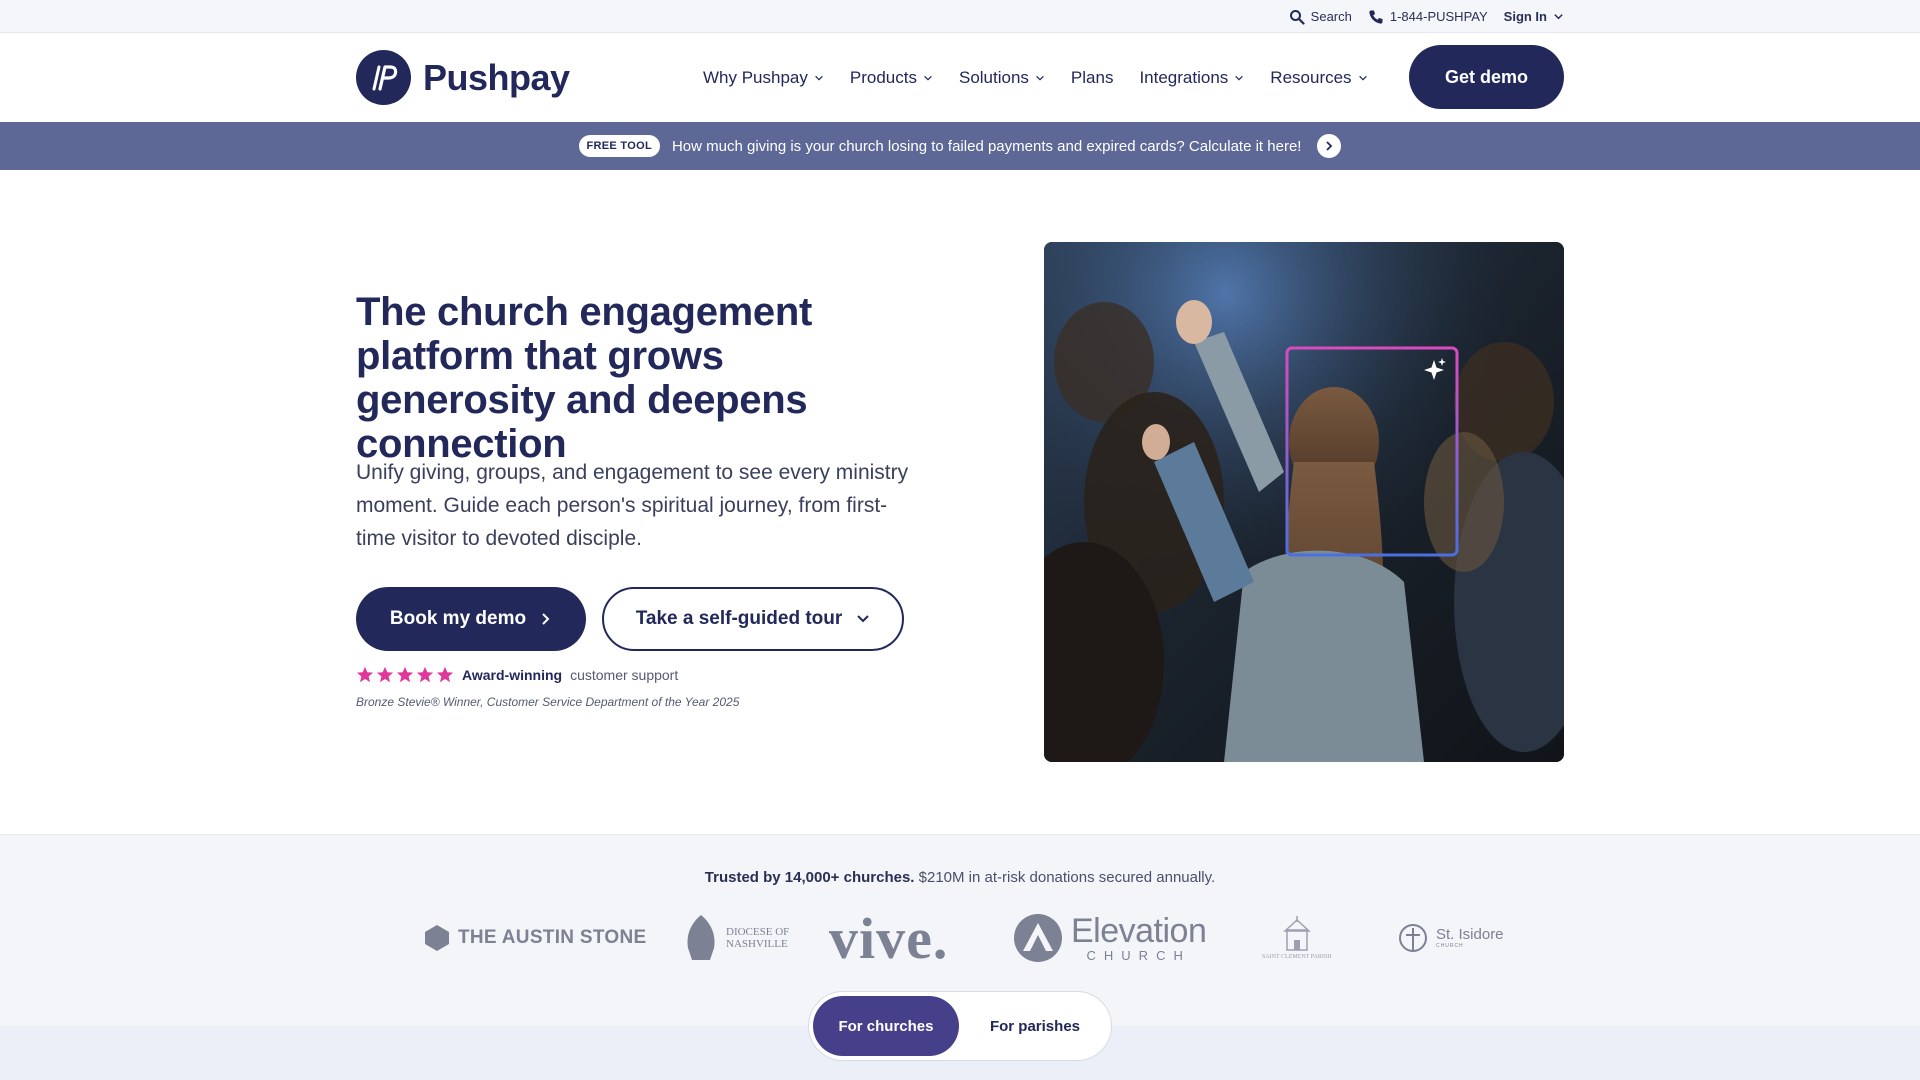 The image size is (1920, 1080). I want to click on elevation-mark-icon, so click(1038, 938).